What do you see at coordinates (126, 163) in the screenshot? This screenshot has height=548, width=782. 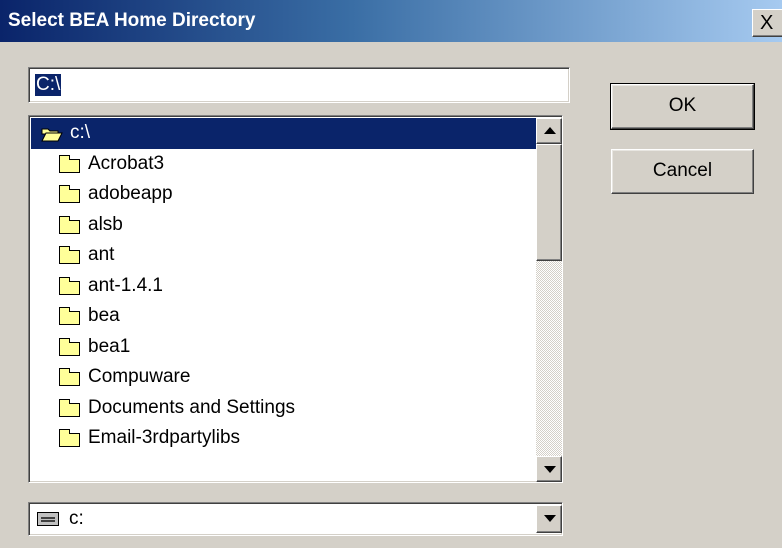 I see `folder-list-item-label: Acrobat3` at bounding box center [126, 163].